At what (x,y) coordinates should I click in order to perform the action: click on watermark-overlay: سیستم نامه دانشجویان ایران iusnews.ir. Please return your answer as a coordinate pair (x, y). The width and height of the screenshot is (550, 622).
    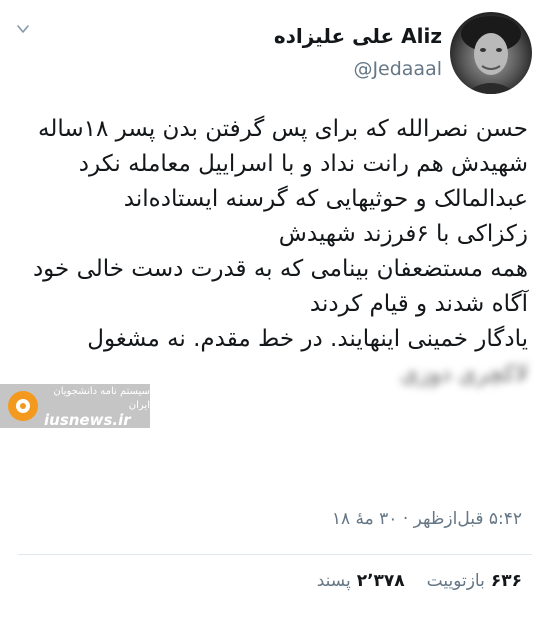
    Looking at the image, I should click on (75, 406).